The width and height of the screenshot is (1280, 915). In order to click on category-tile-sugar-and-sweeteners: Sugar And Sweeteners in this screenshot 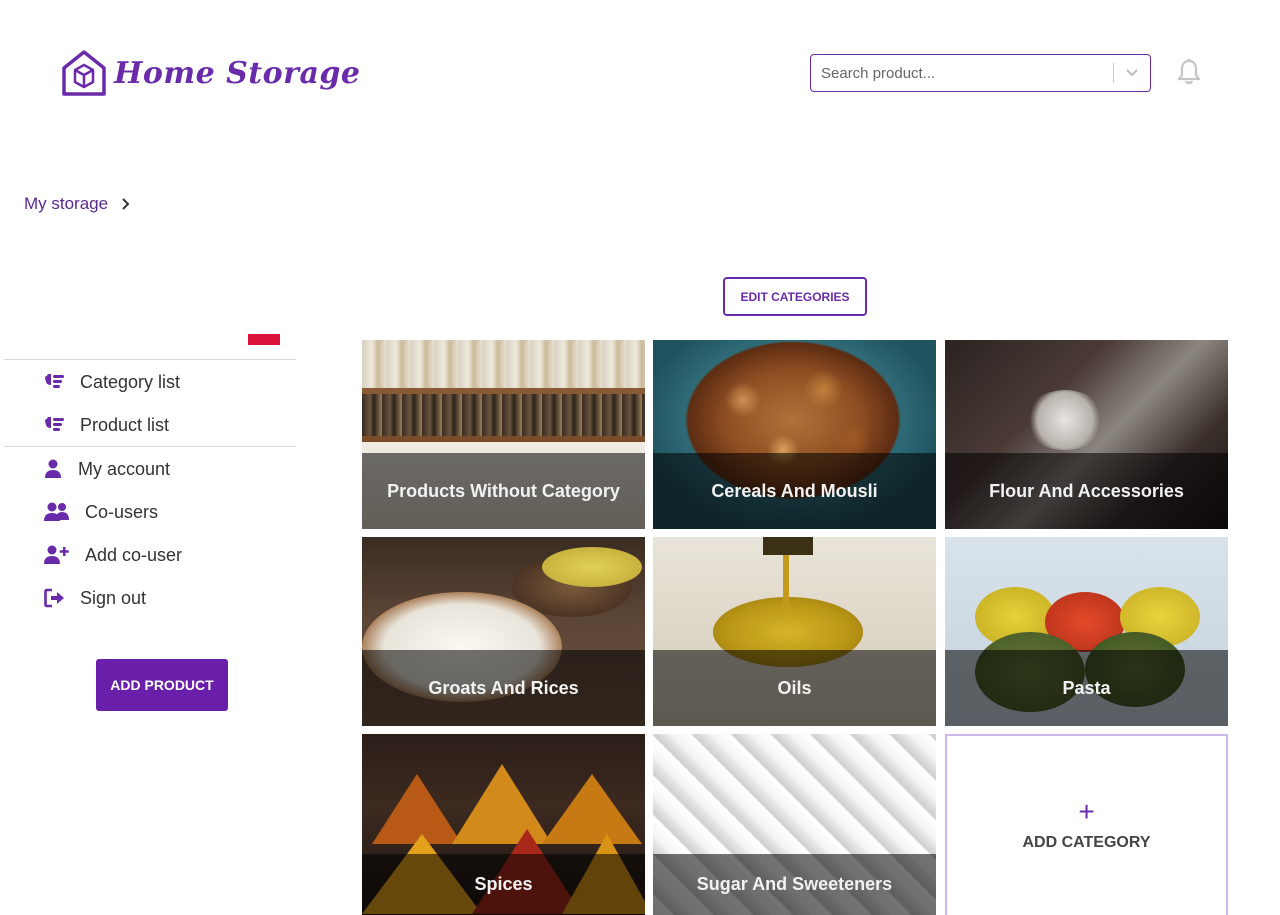, I will do `click(794, 824)`.